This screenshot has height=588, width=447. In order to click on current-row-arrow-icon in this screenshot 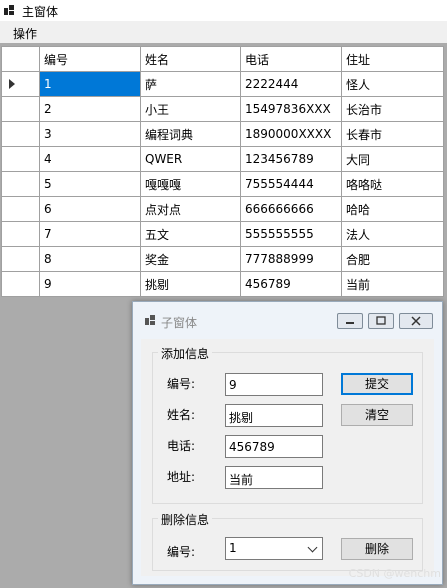, I will do `click(12, 84)`.